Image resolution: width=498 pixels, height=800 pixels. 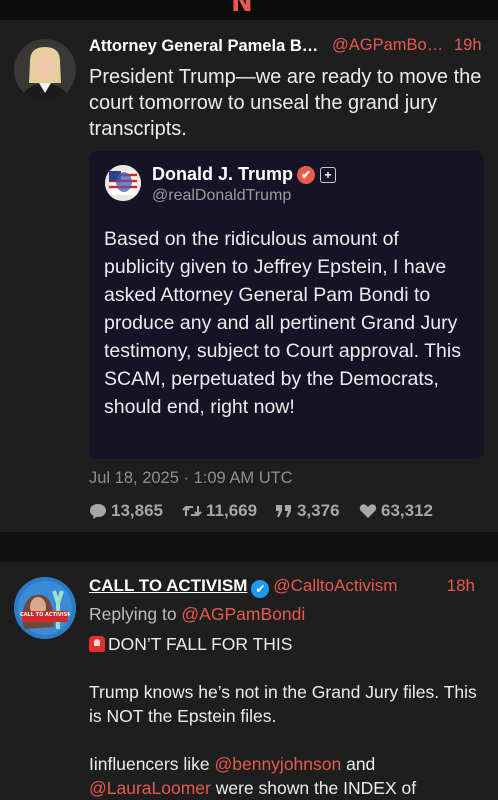 What do you see at coordinates (191, 478) in the screenshot?
I see `tweet-date: Jul 18, 2025 · 1:09 AM UTC` at bounding box center [191, 478].